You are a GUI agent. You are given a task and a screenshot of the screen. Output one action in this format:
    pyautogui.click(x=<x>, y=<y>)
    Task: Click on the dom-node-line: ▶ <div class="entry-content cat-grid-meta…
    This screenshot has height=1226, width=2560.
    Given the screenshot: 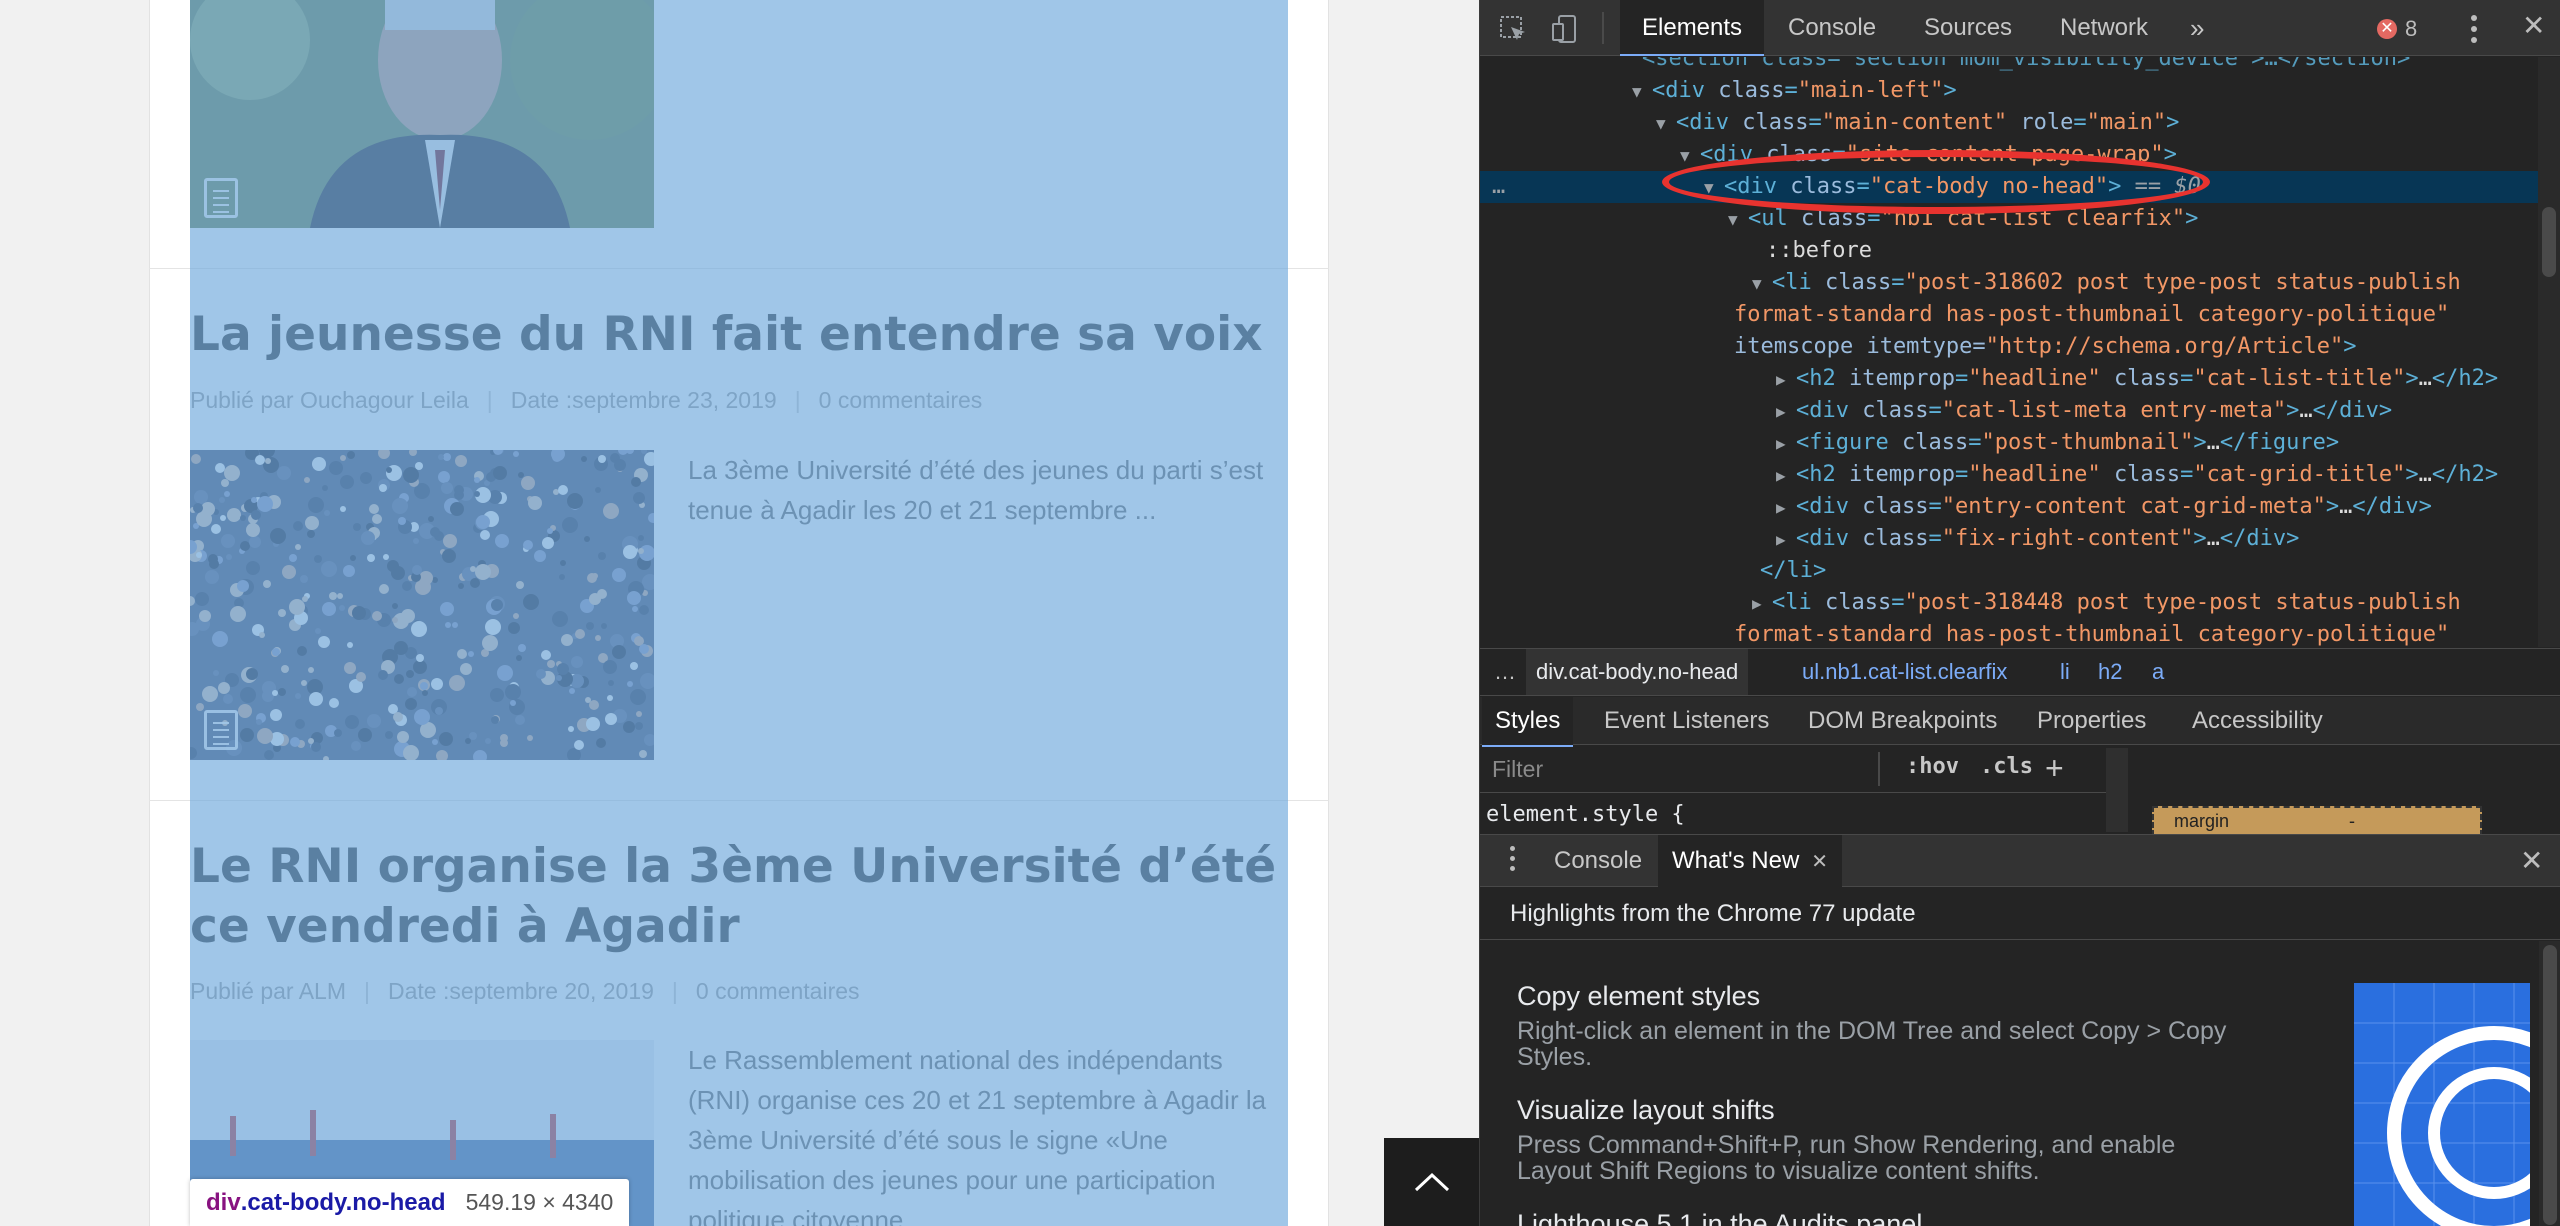 What is the action you would take?
    pyautogui.click(x=2020, y=507)
    